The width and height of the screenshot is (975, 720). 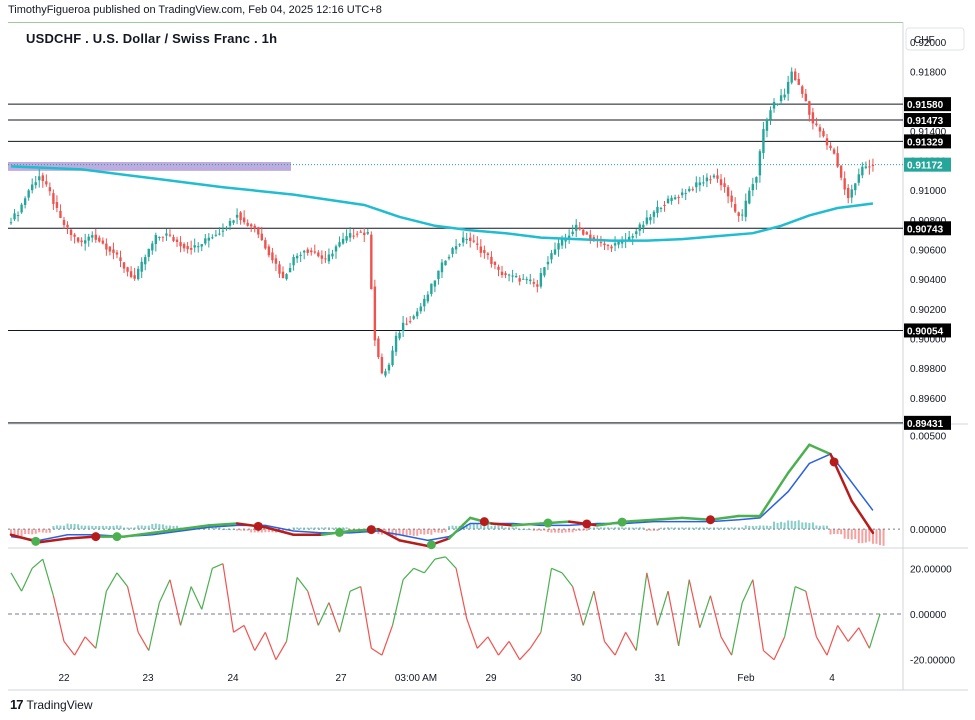 What do you see at coordinates (148, 678) in the screenshot?
I see `time-tick-label: 23` at bounding box center [148, 678].